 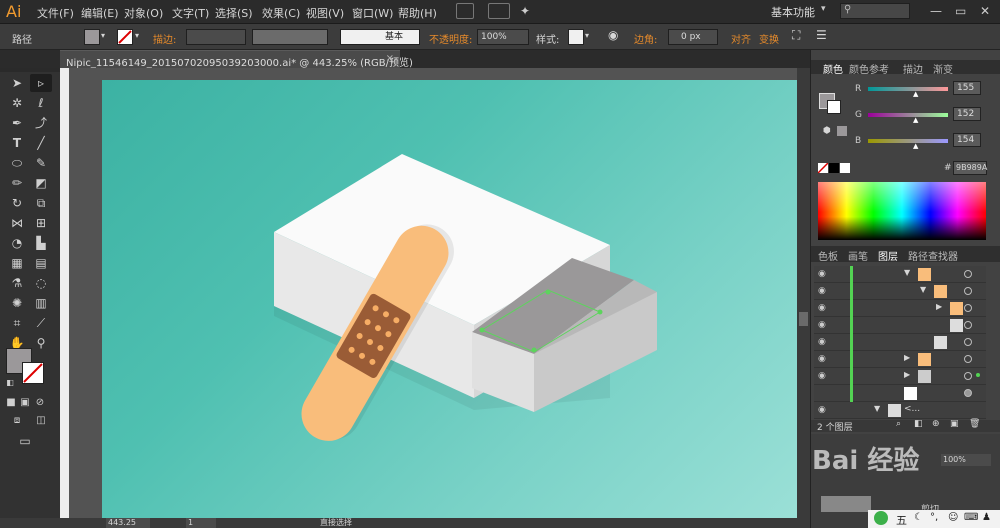 What do you see at coordinates (986, 517) in the screenshot?
I see `user-icon: ♟` at bounding box center [986, 517].